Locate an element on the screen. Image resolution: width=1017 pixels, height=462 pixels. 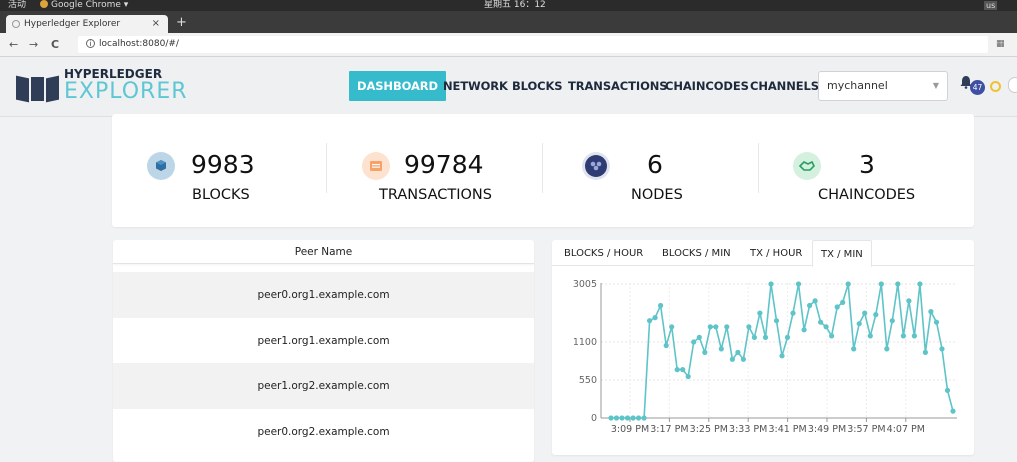
stat-chaincodes: 3 CHAINCODES is located at coordinates (866, 170).